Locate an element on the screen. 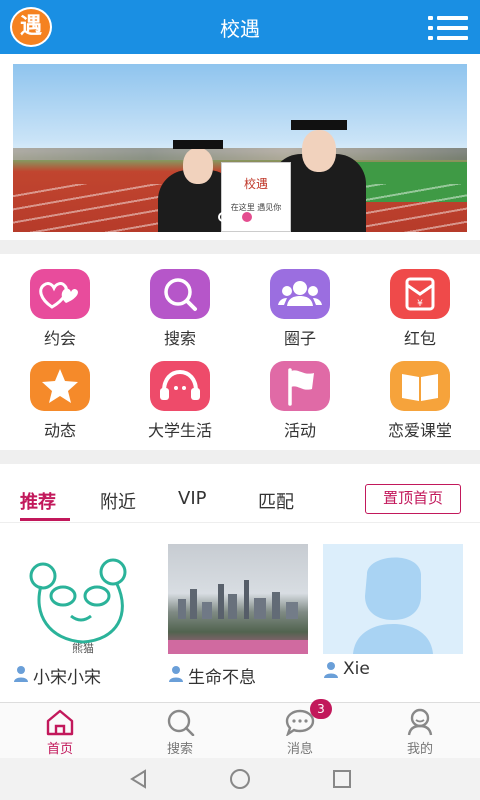 Image resolution: width=480 pixels, height=800 pixels. nav-label: 首页 is located at coordinates (59, 749).